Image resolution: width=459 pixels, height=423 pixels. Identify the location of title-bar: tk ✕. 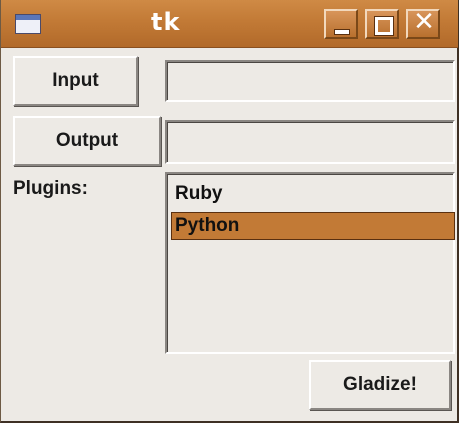
(229, 24).